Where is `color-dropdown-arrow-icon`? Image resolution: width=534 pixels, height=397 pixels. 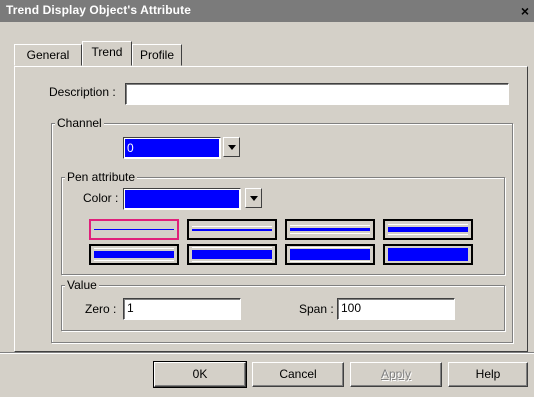 color-dropdown-arrow-icon is located at coordinates (253, 198).